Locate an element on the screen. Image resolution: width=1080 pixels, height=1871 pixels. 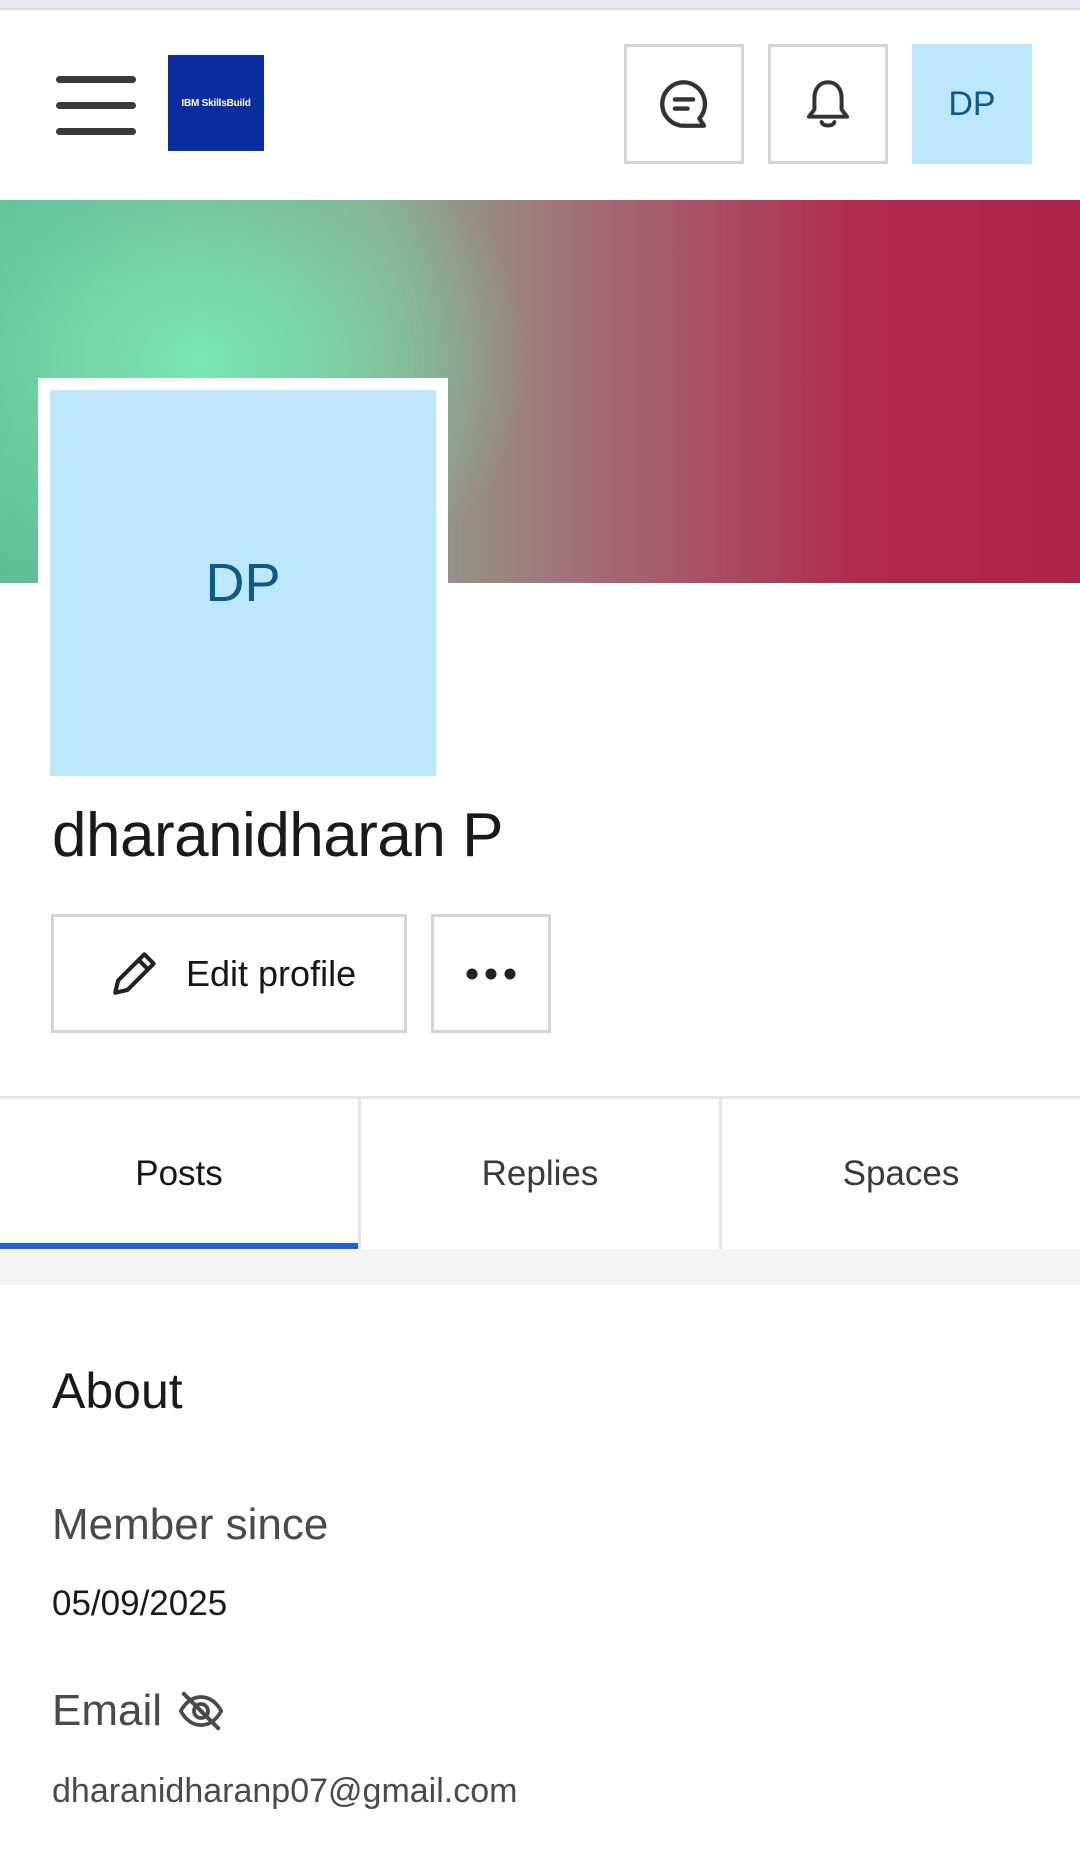
user-avatar-button: DP is located at coordinates (972, 104).